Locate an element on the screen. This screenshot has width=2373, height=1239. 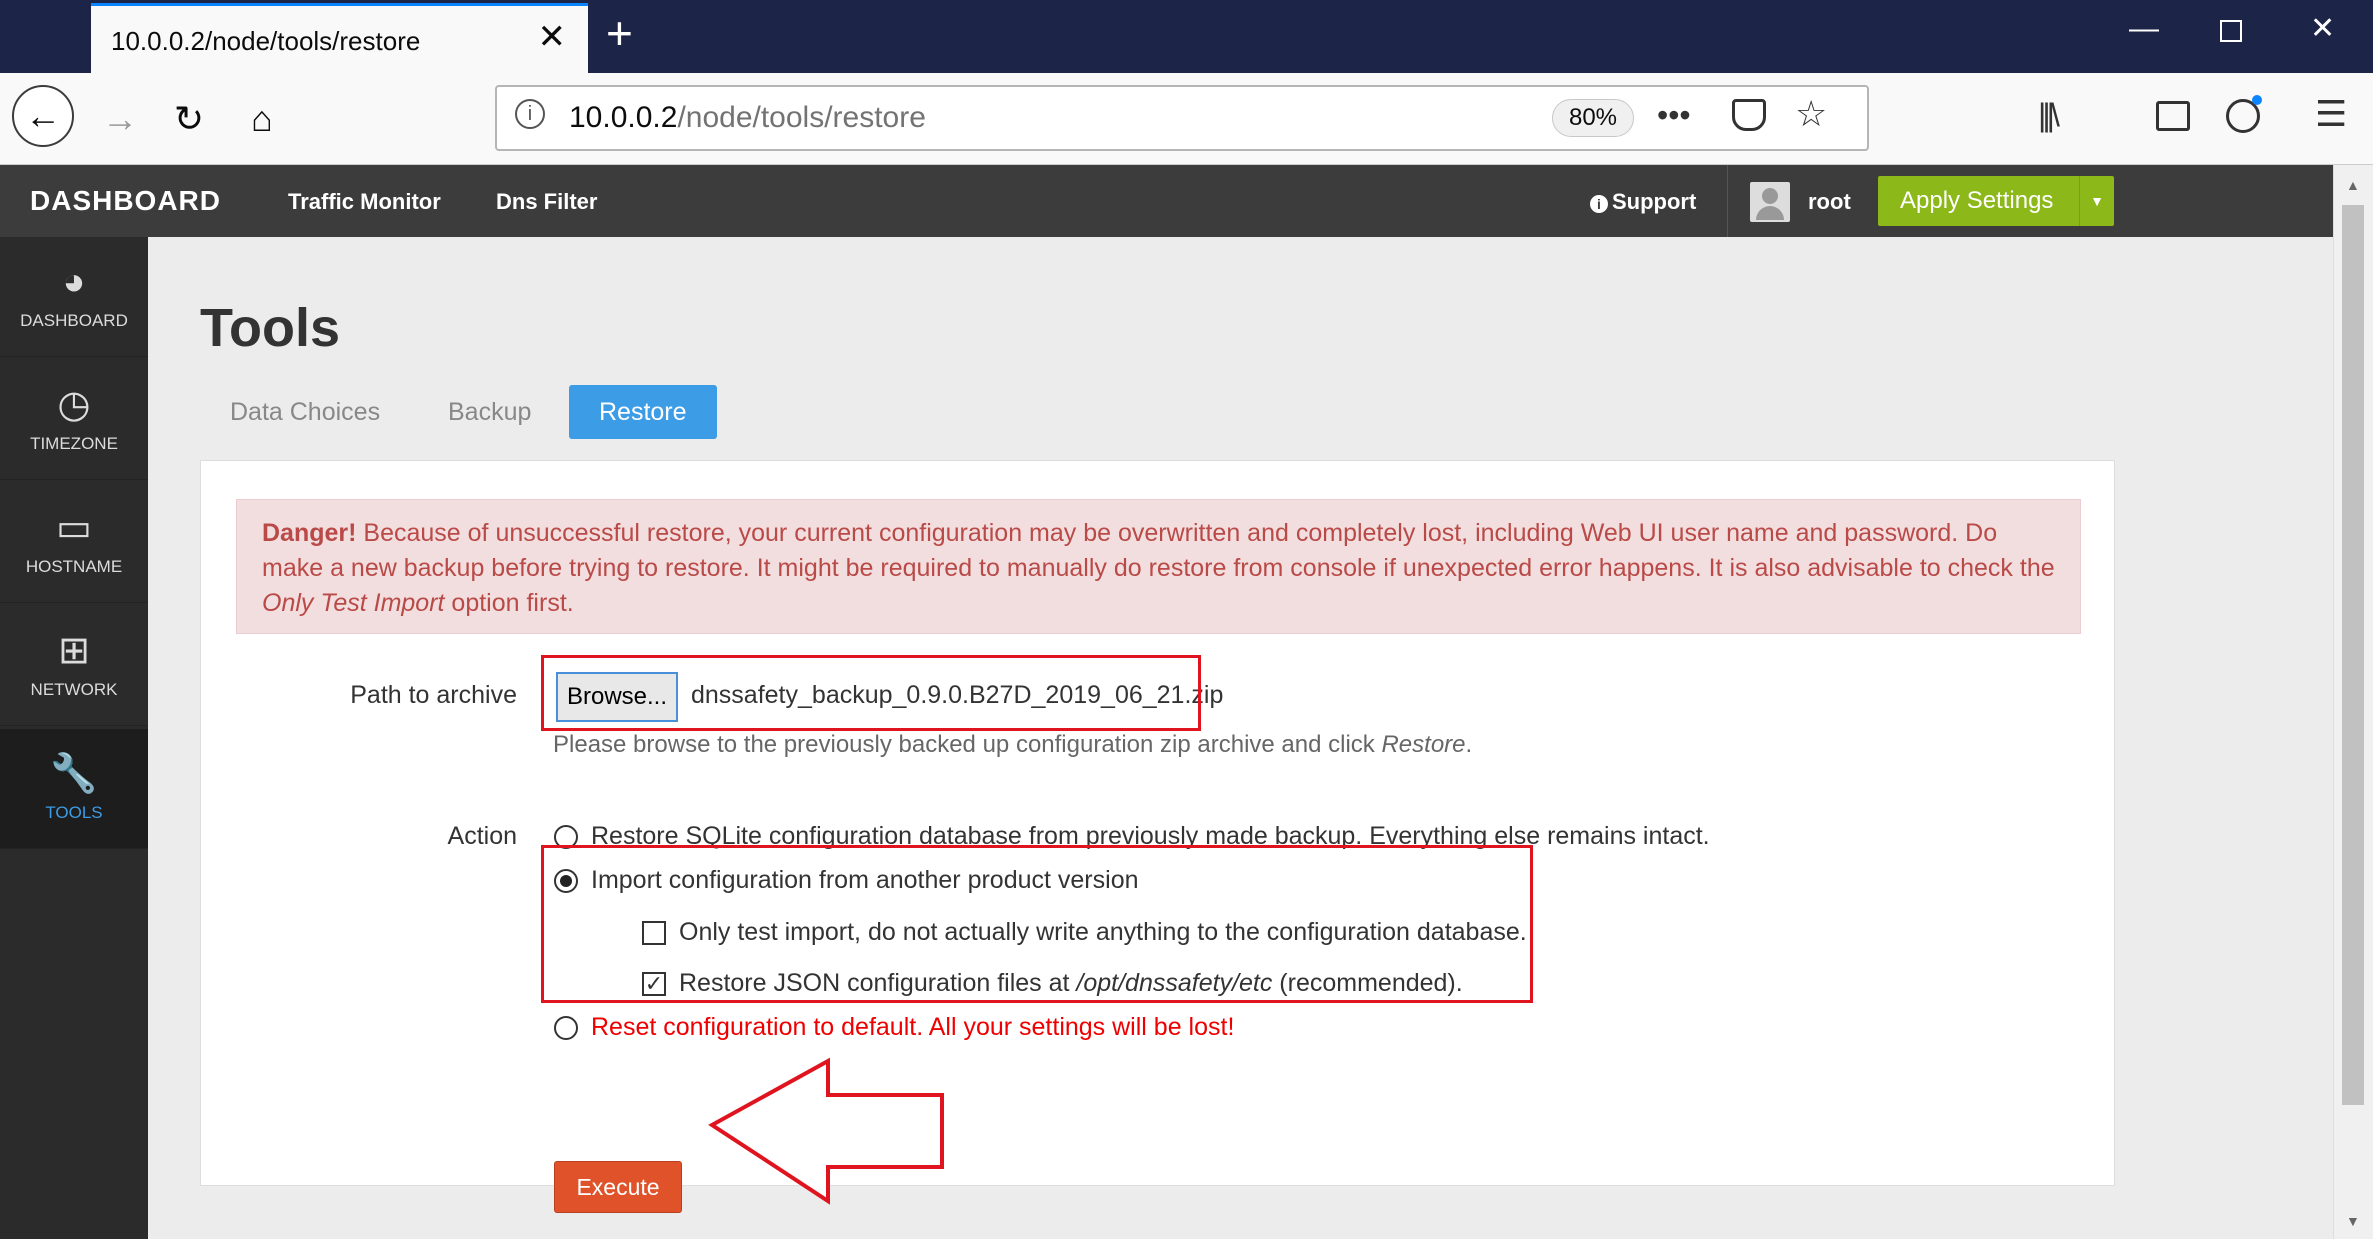
page-scrollbar: ▲ ▼ is located at coordinates (2353, 702).